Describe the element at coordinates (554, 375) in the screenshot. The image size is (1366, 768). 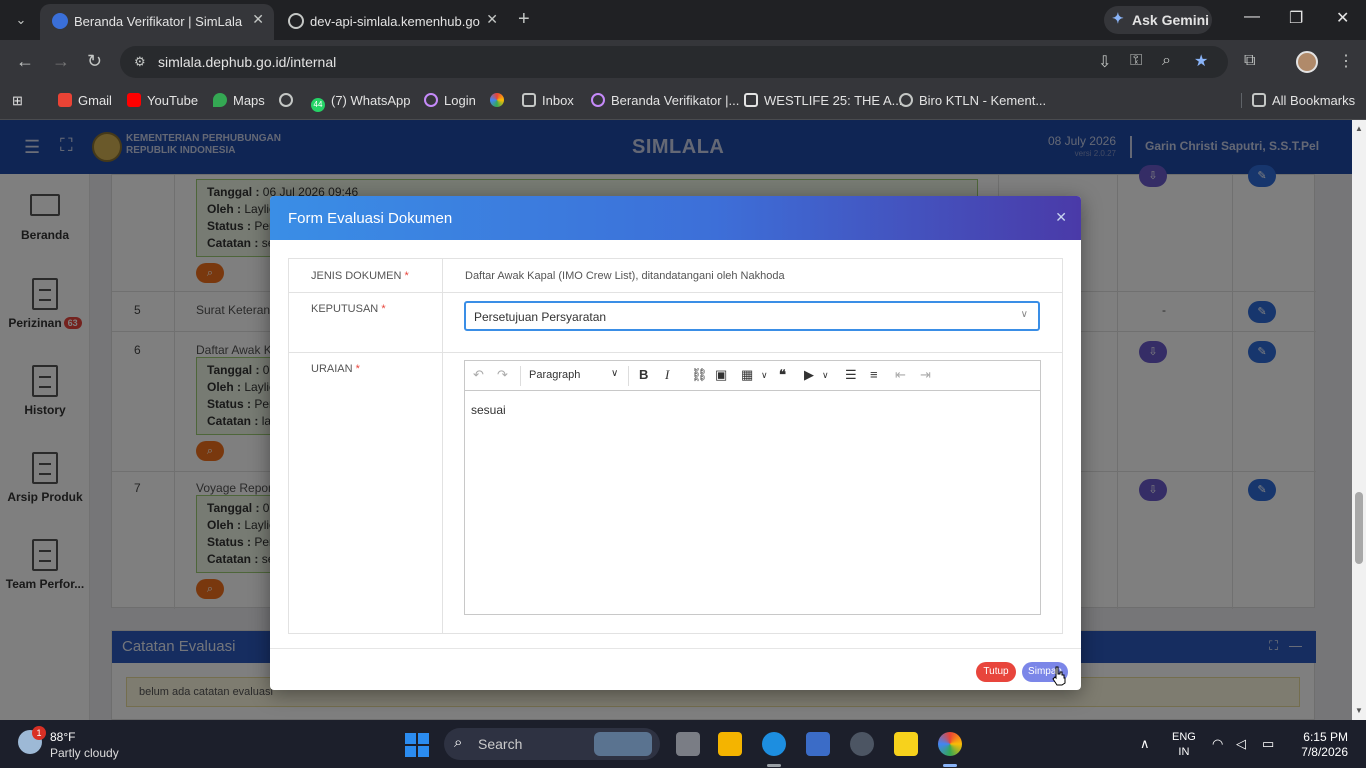
I see `paragraph-style-dropdown: Paragraph` at that location.